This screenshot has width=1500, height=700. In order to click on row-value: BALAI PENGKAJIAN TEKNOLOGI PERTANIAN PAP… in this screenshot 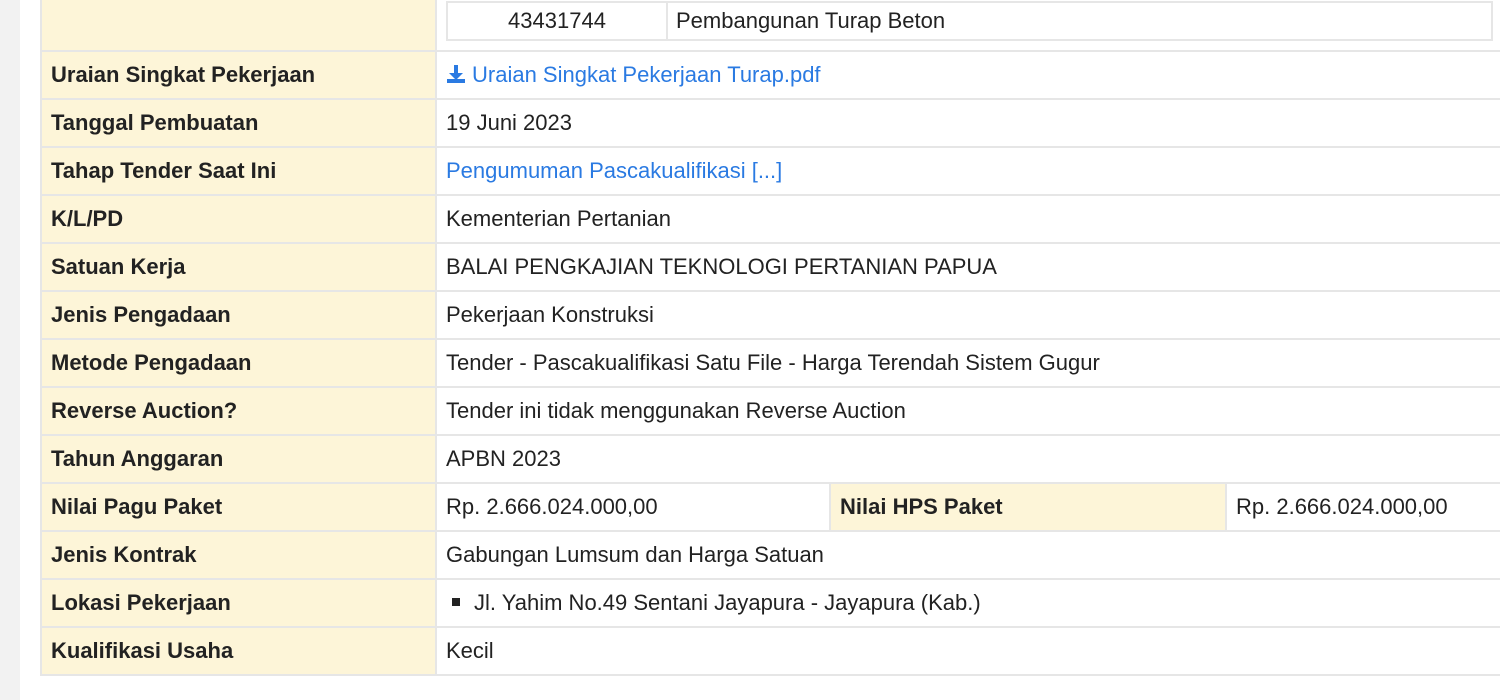, I will do `click(967, 267)`.